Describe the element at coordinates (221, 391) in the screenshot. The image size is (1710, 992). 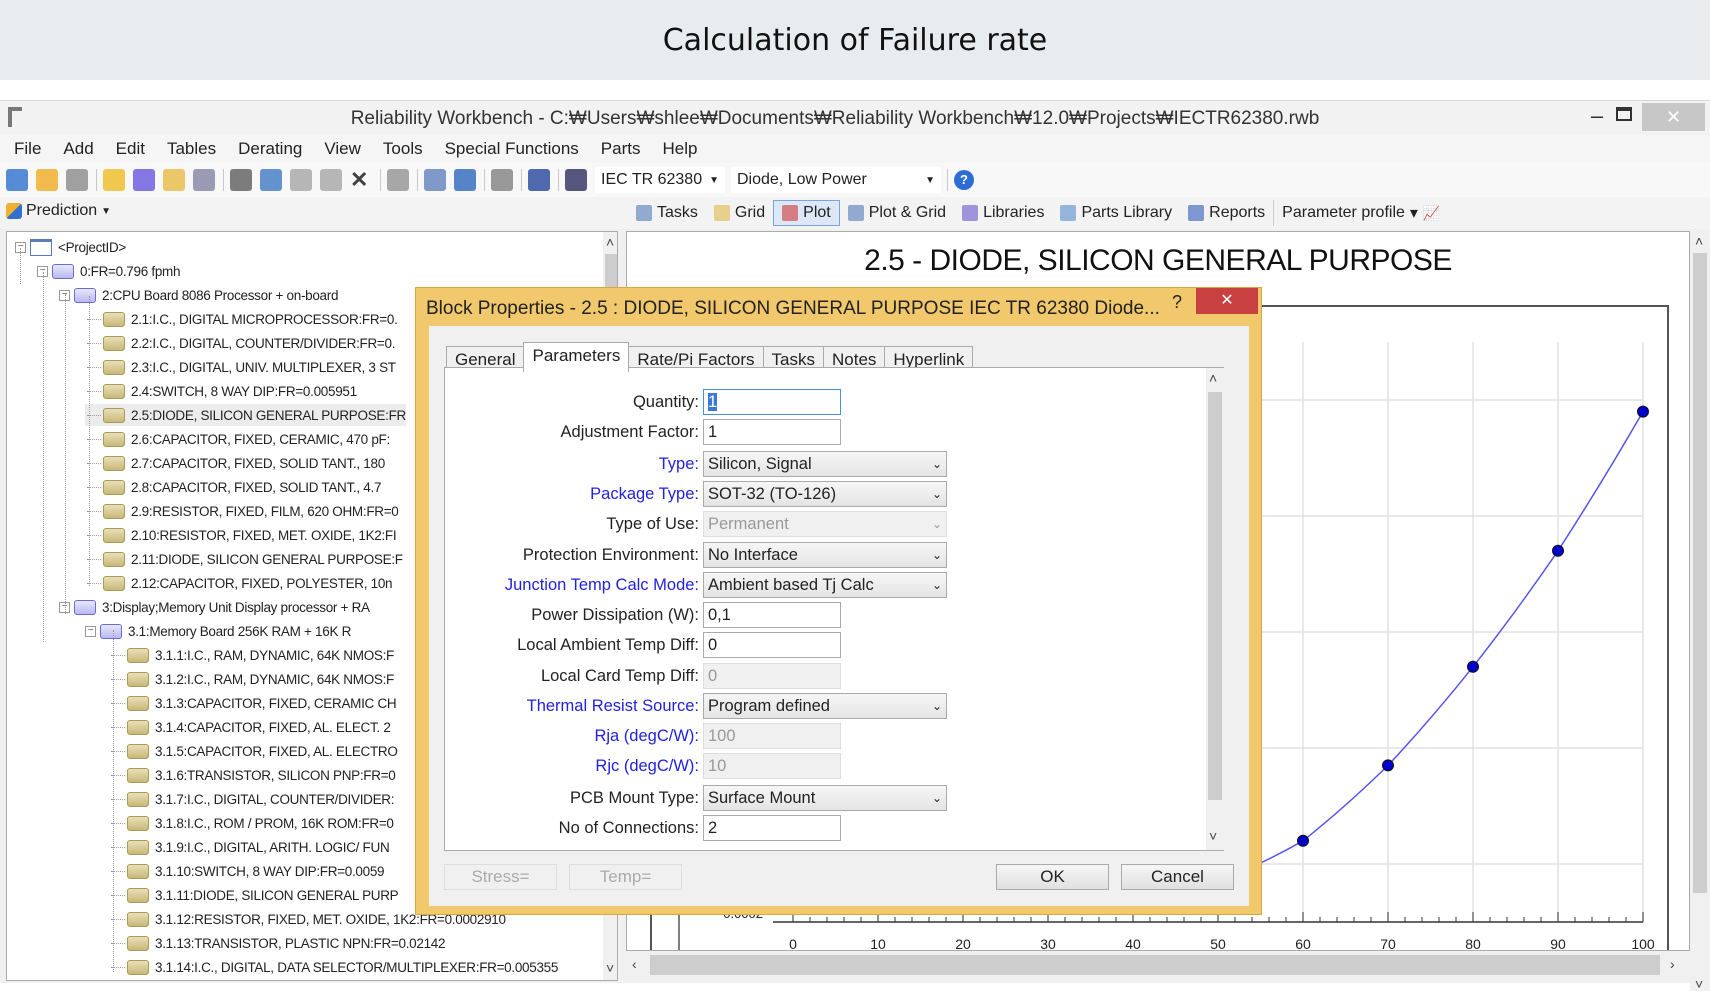
I see `tree-item: 2.4:SWITCH, 8 WAY DIP:FR=0.005951` at that location.